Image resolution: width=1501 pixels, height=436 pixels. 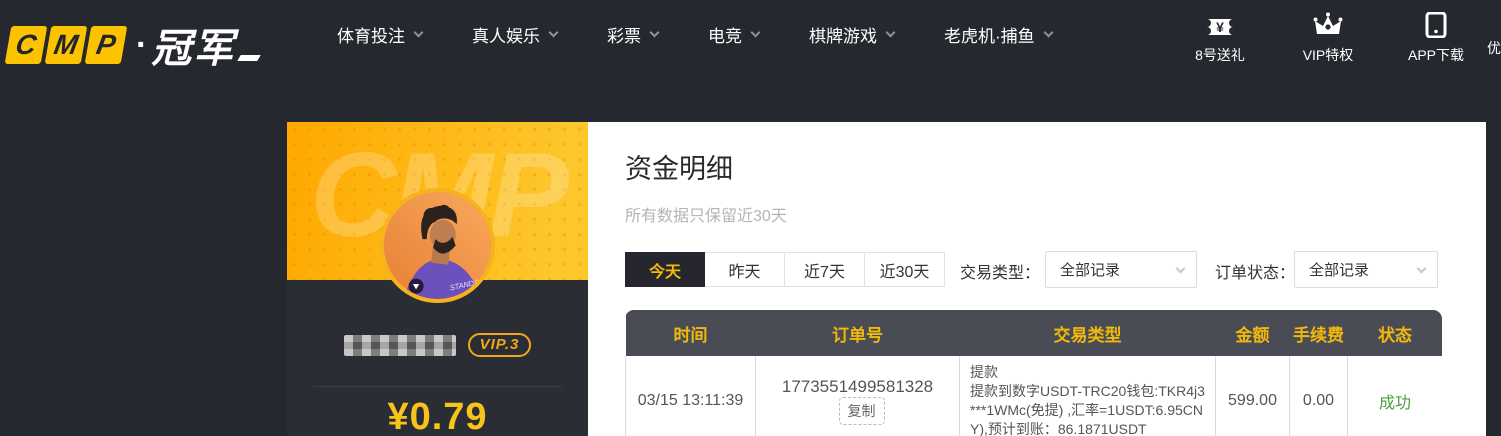 What do you see at coordinates (1328, 24) in the screenshot?
I see `crown-icon` at bounding box center [1328, 24].